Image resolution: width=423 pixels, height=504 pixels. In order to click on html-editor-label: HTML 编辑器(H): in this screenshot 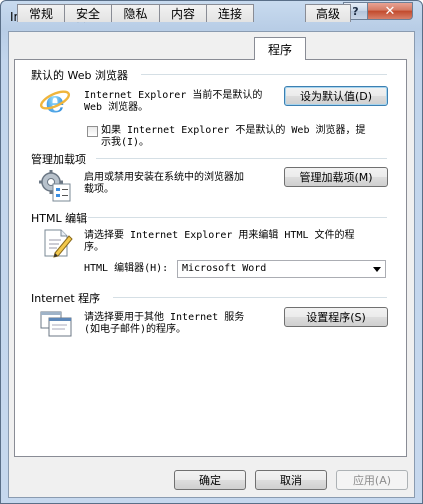, I will do `click(126, 268)`.